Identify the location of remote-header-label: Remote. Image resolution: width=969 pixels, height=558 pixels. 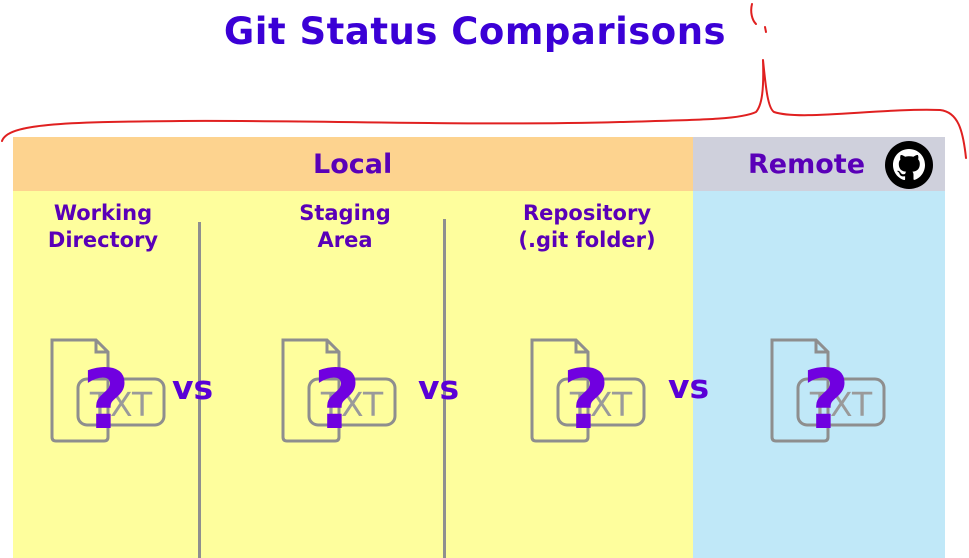
(807, 164).